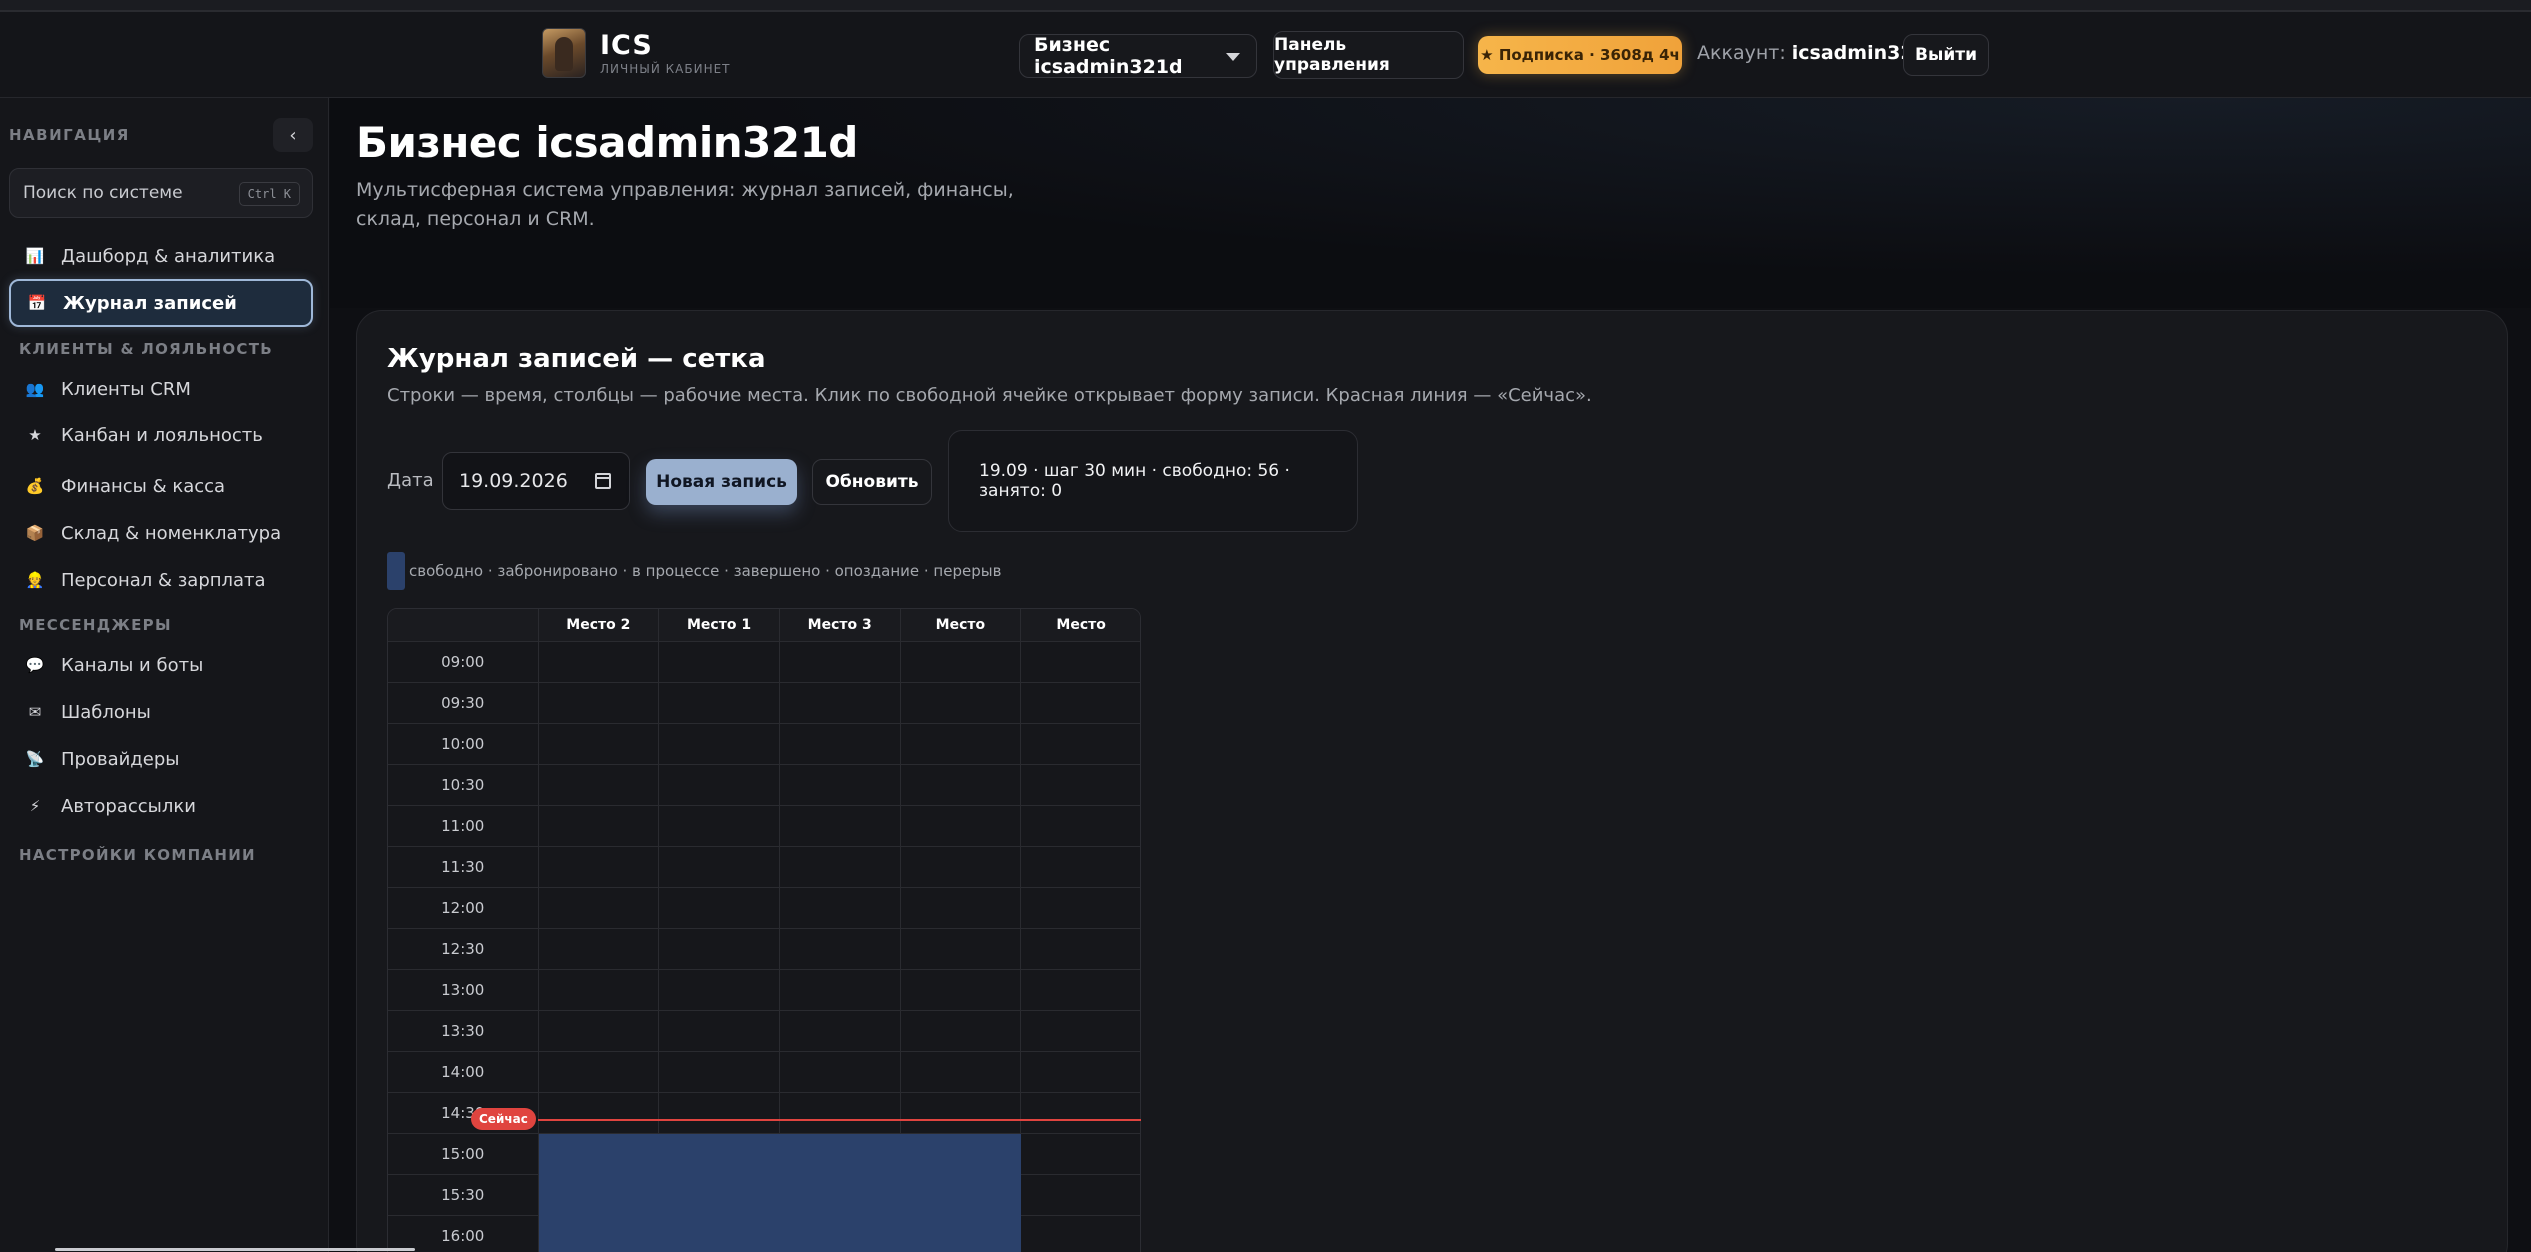  What do you see at coordinates (721, 482) in the screenshot?
I see `new-booking-button: Новая запись` at bounding box center [721, 482].